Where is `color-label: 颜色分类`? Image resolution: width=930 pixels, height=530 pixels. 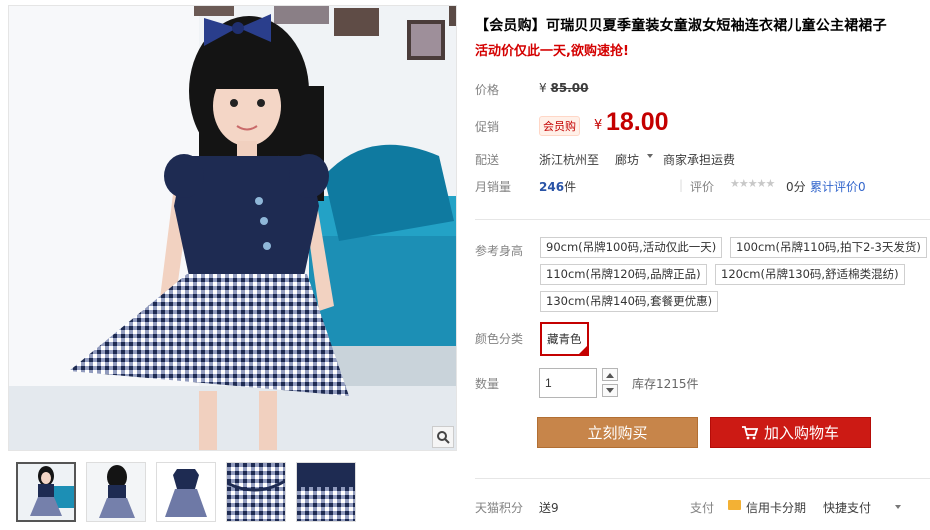
color-label: 颜色分类 is located at coordinates (499, 339).